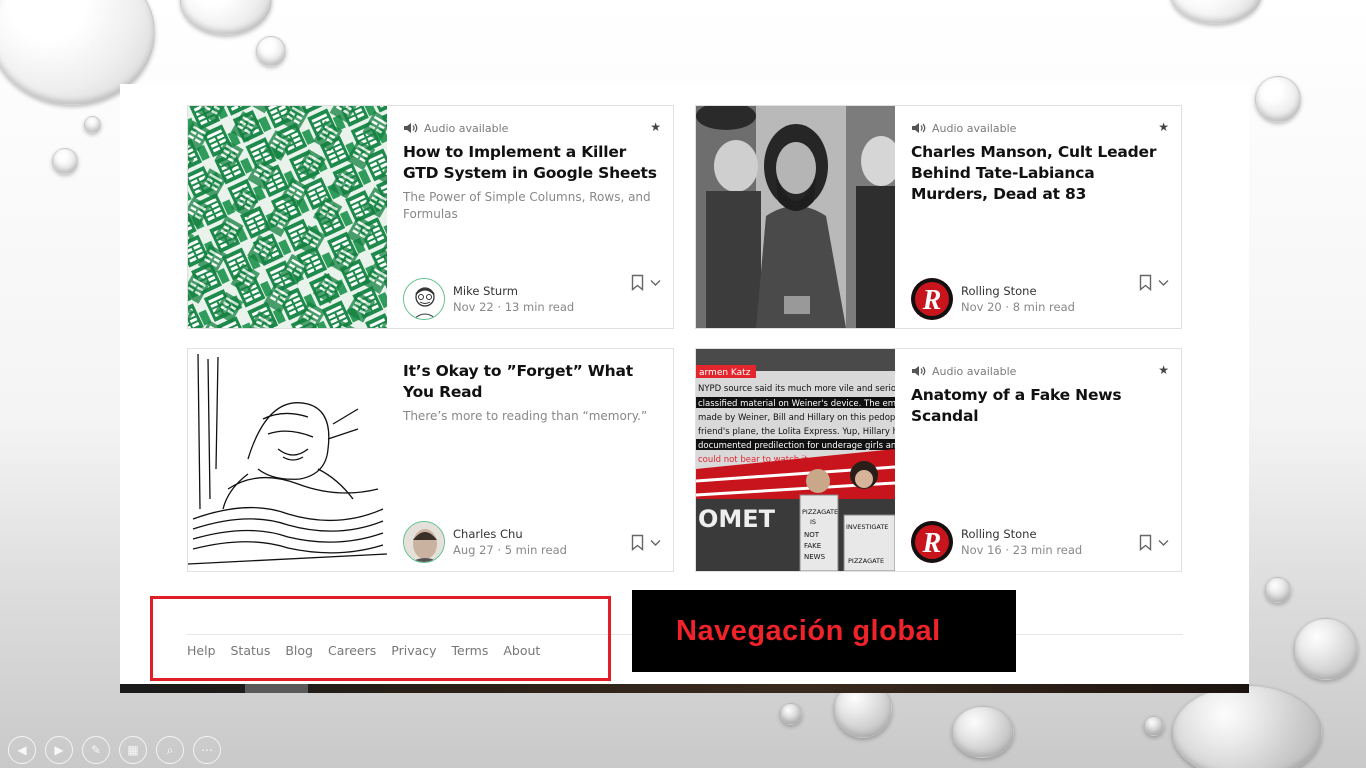 This screenshot has width=1366, height=768. What do you see at coordinates (795, 217) in the screenshot?
I see `charles-manson-photo` at bounding box center [795, 217].